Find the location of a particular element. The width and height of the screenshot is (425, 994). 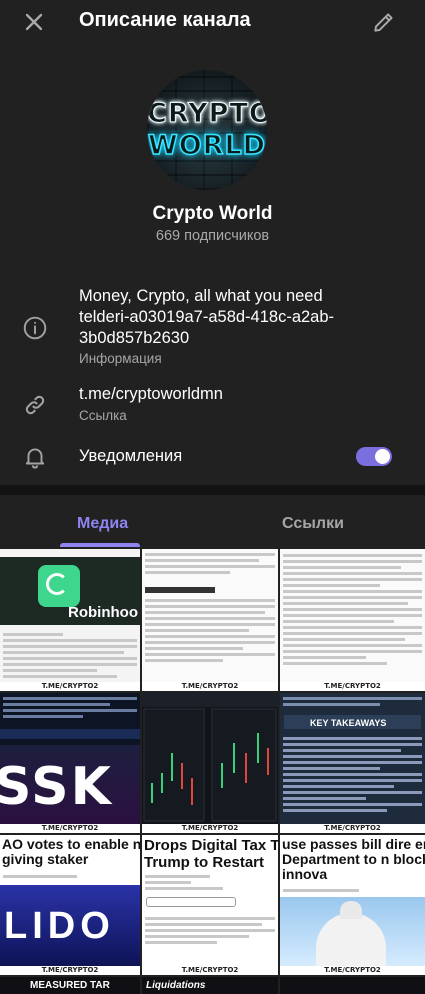

bell-icon is located at coordinates (35, 458).